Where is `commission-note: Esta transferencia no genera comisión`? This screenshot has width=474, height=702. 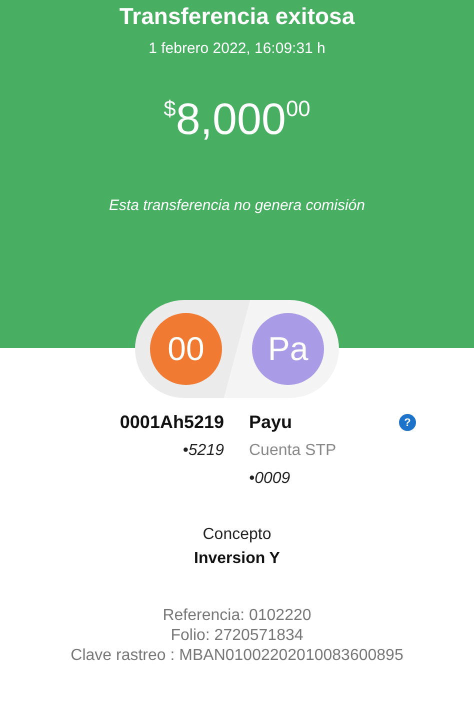
commission-note: Esta transferencia no genera comisión is located at coordinates (237, 205).